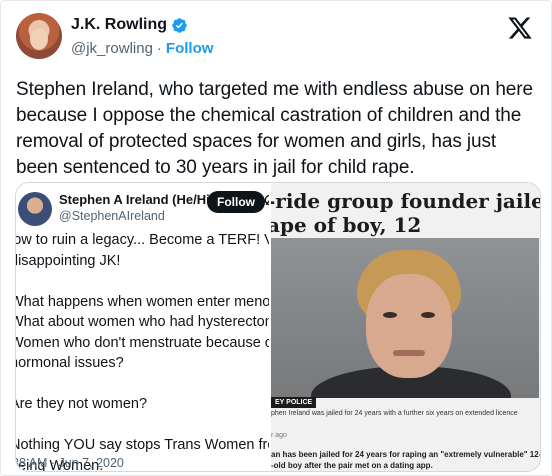  I want to click on follow-link: Follow, so click(190, 48).